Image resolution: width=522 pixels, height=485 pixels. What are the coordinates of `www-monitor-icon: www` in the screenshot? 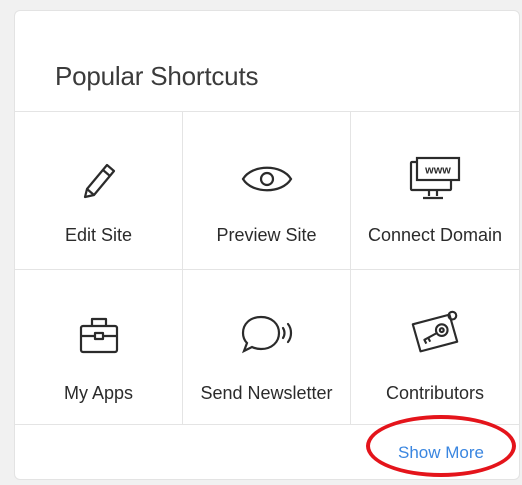 It's located at (435, 179).